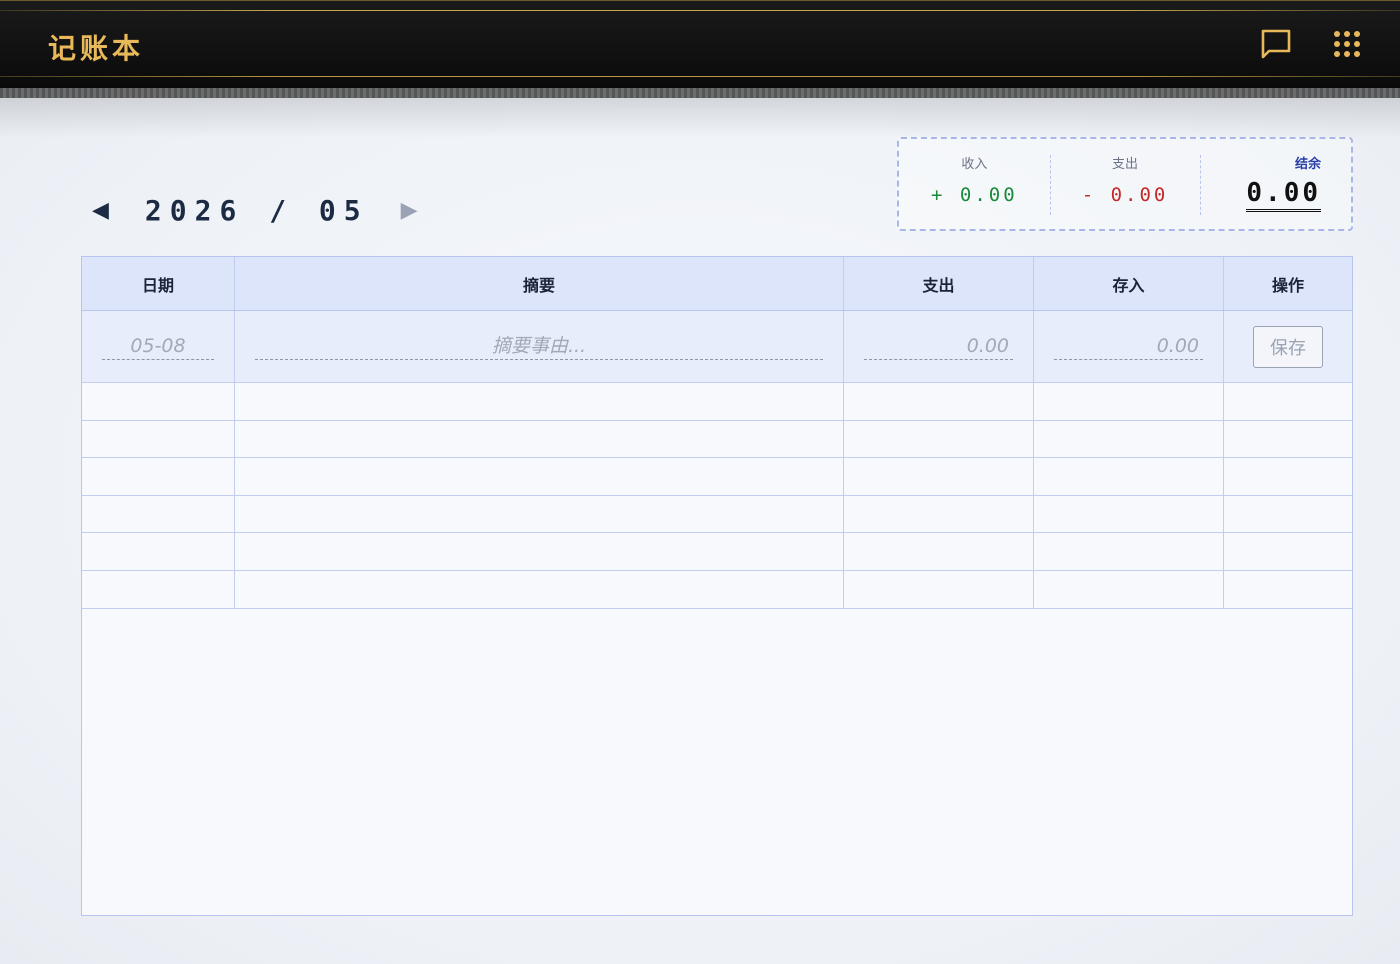  I want to click on save-button: 保存, so click(1288, 346).